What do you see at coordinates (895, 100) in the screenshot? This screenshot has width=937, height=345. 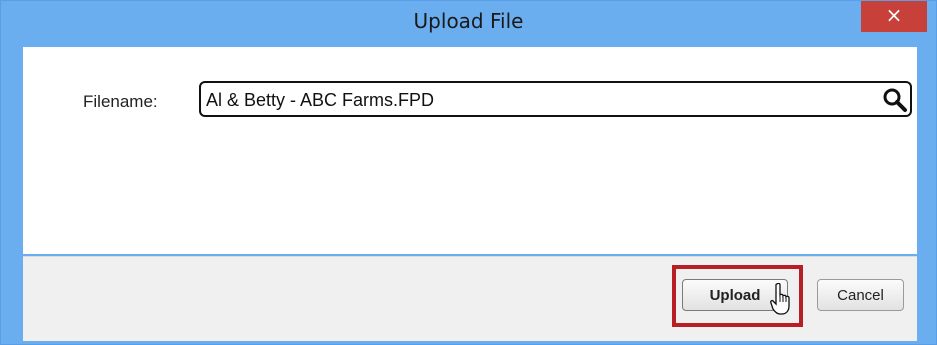 I see `search-icon` at bounding box center [895, 100].